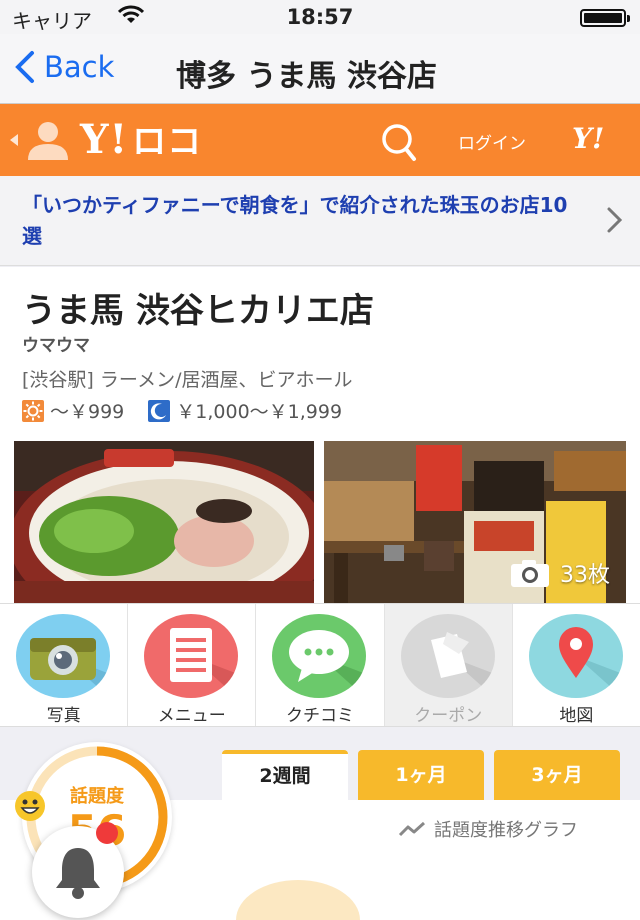 The height and width of the screenshot is (920, 640). I want to click on trend-graph-link: 話題度推移グラフ, so click(488, 829).